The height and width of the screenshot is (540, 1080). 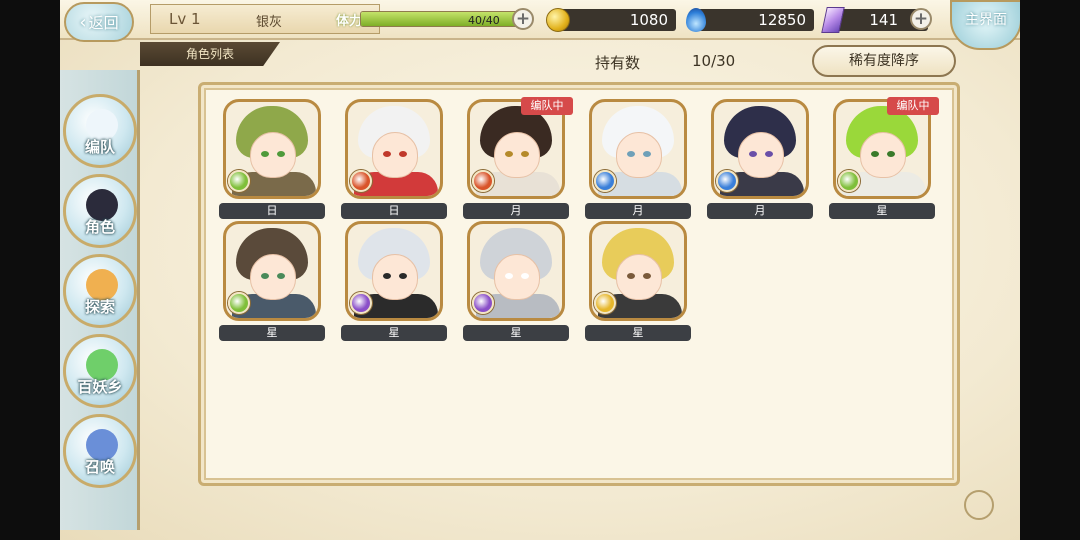 What do you see at coordinates (696, 20) in the screenshot?
I see `soul-flame-icon` at bounding box center [696, 20].